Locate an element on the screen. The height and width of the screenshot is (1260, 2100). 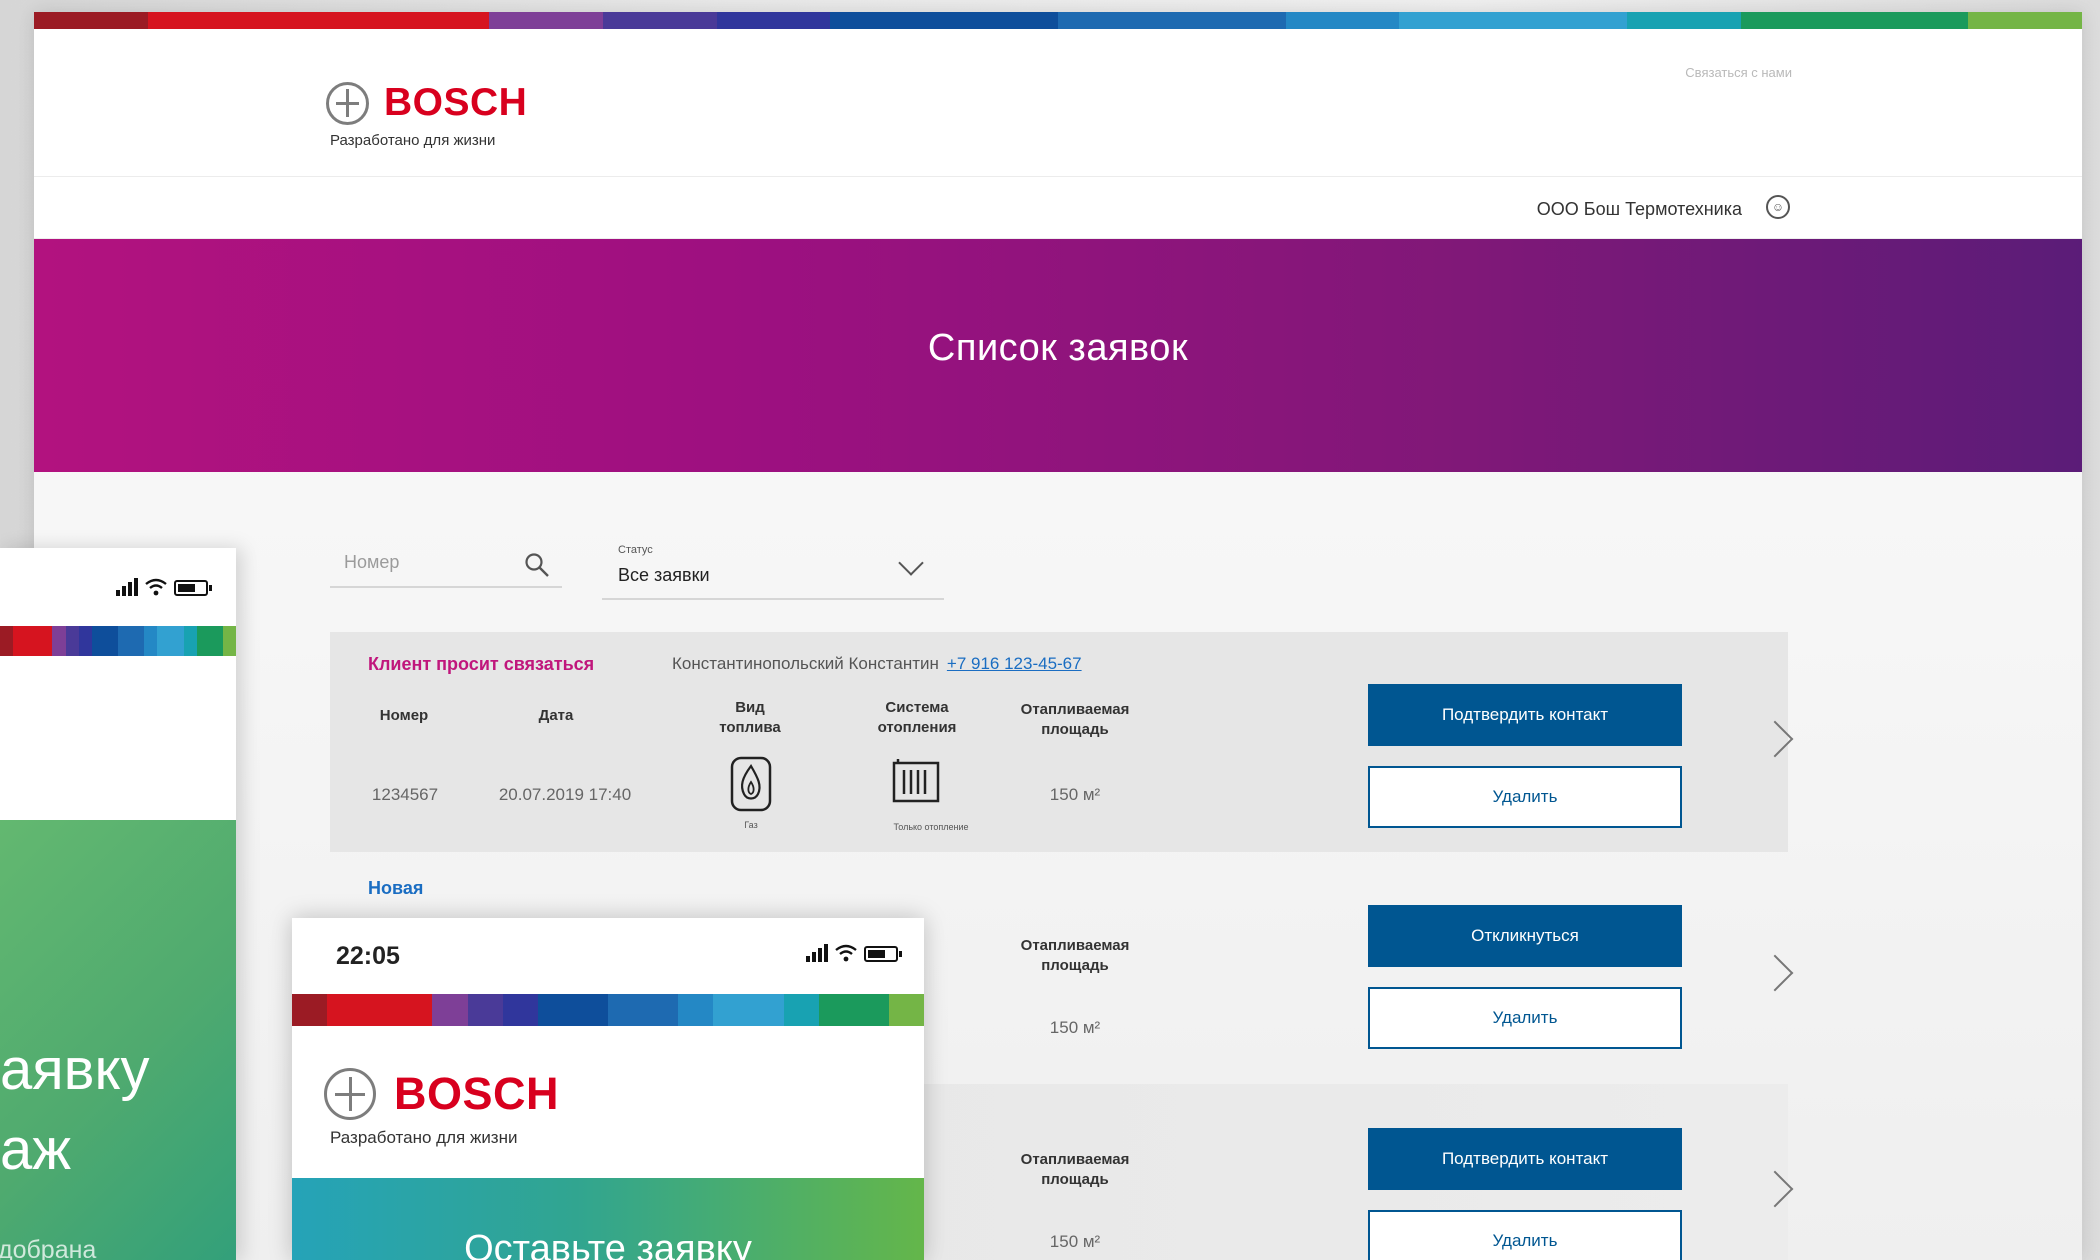
user-bar: ООО Бош Термотехника ☺ is located at coordinates (1058, 208).